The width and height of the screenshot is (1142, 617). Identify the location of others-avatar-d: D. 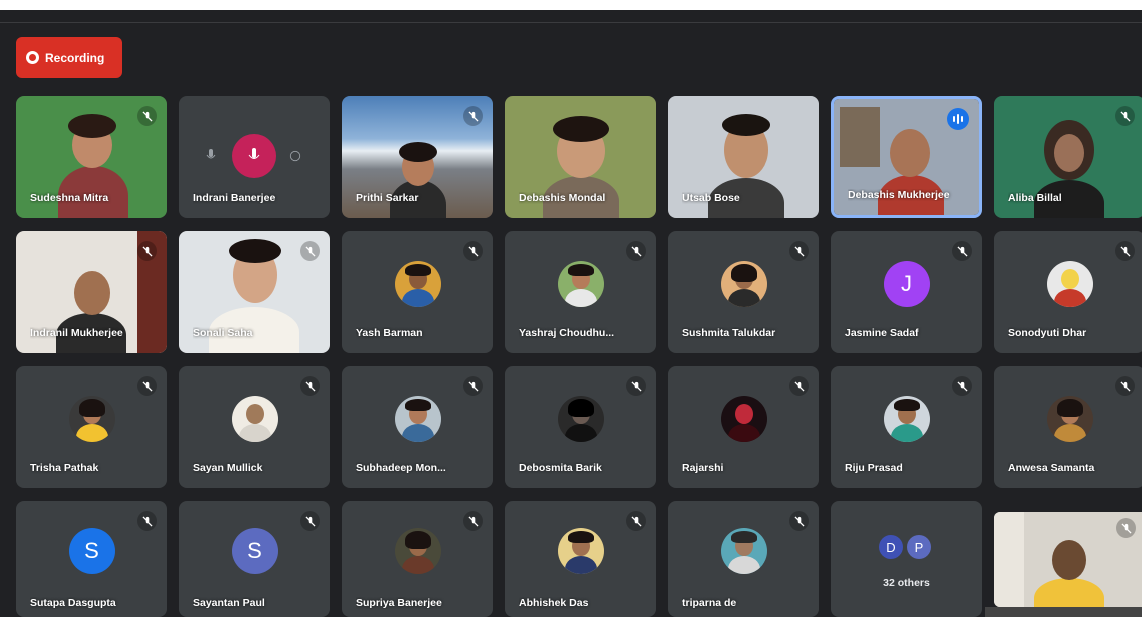
(891, 547).